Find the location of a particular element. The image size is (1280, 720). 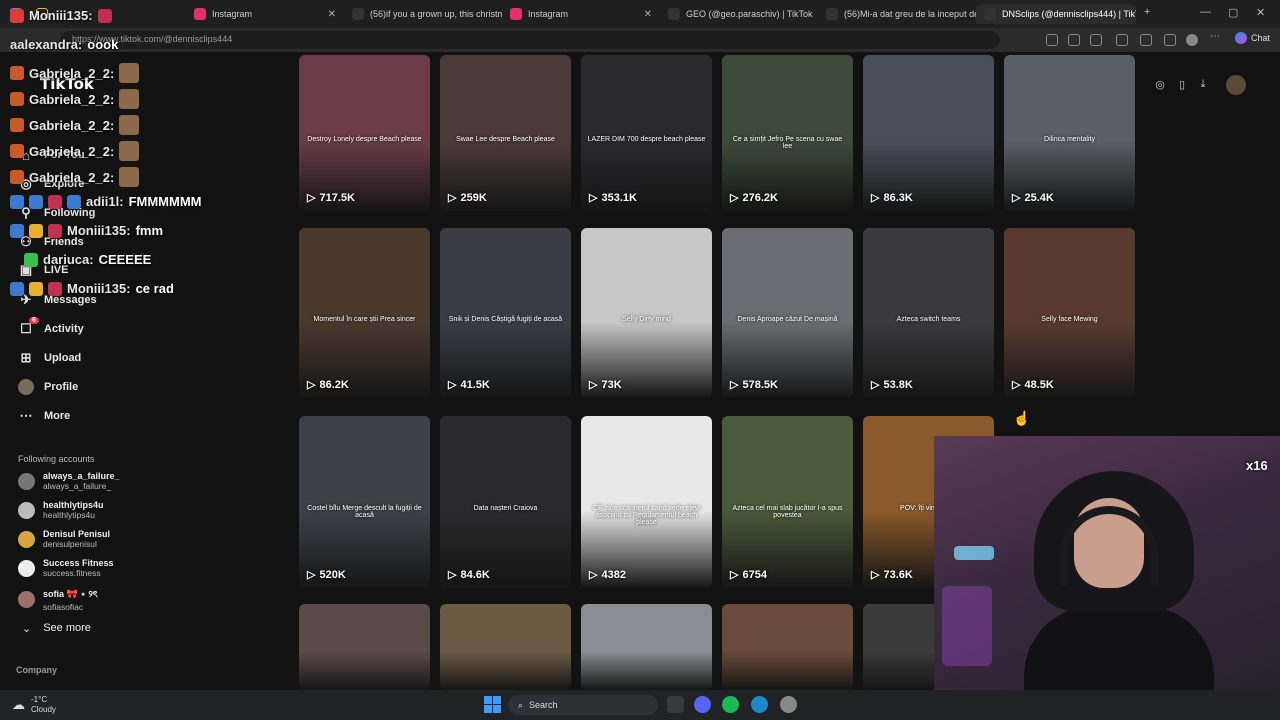

profile-icon is located at coordinates (26, 387).